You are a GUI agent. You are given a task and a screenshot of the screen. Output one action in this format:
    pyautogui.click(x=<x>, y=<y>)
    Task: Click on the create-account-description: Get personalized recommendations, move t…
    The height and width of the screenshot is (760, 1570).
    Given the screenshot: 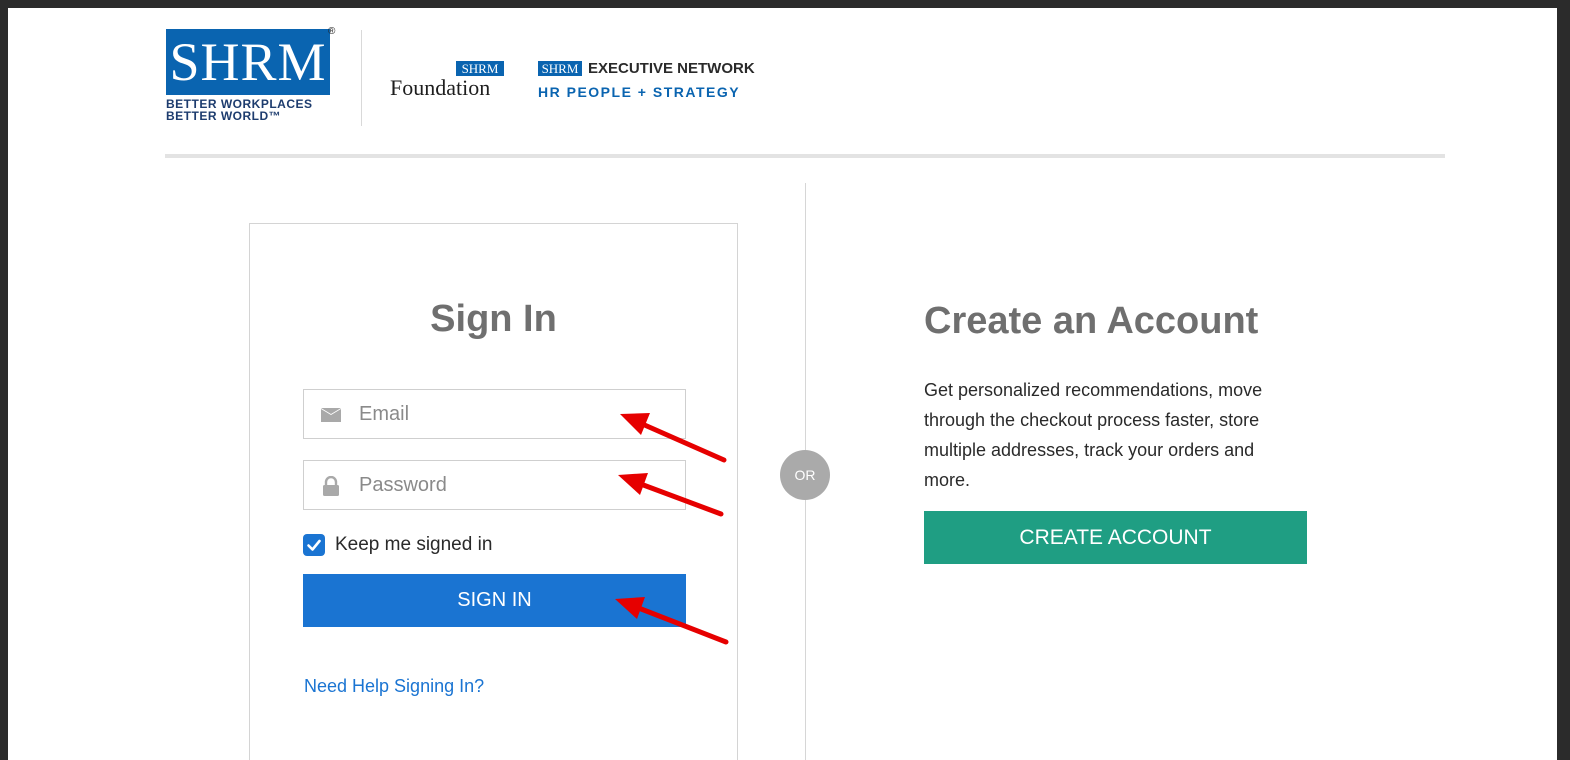 What is the action you would take?
    pyautogui.click(x=1093, y=435)
    